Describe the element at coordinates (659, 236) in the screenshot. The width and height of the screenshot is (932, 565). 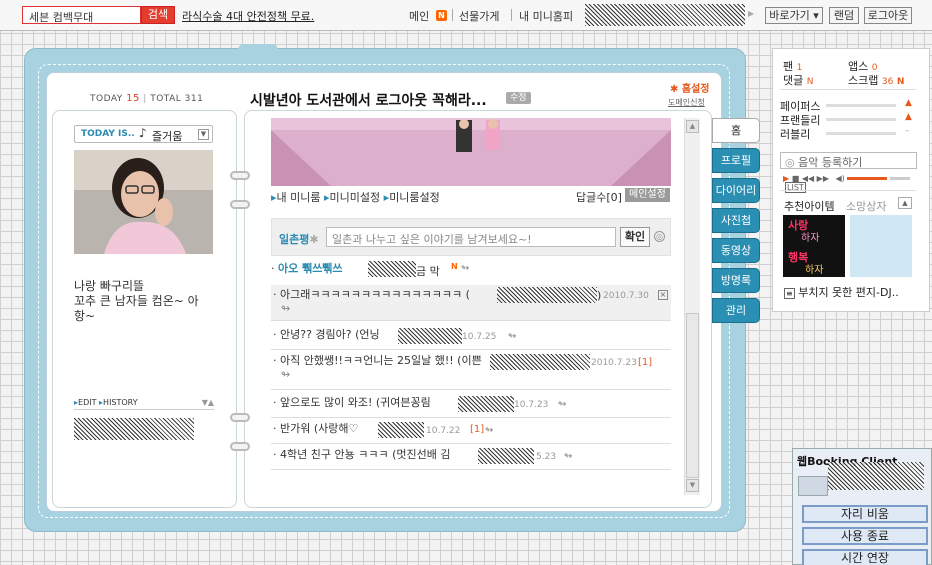
I see `settings-icon: ◎` at that location.